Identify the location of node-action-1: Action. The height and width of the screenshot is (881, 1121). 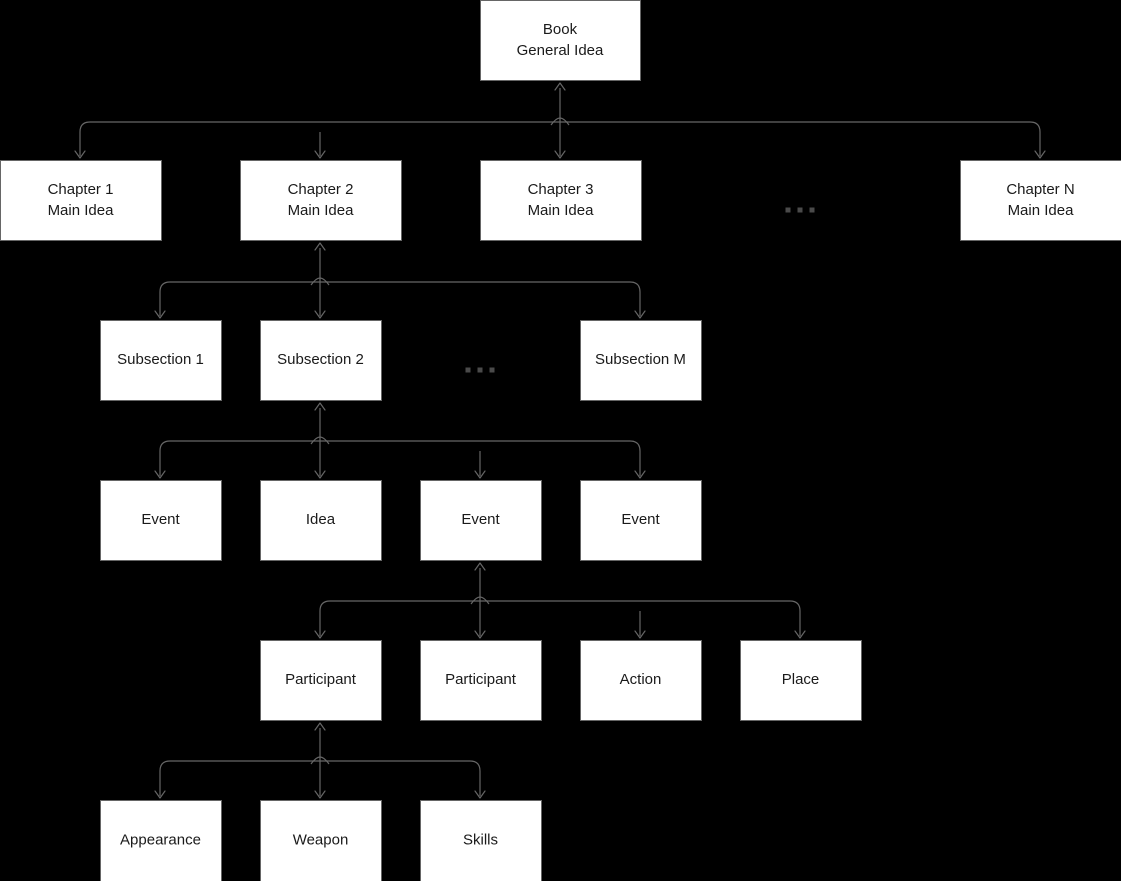
(641, 680).